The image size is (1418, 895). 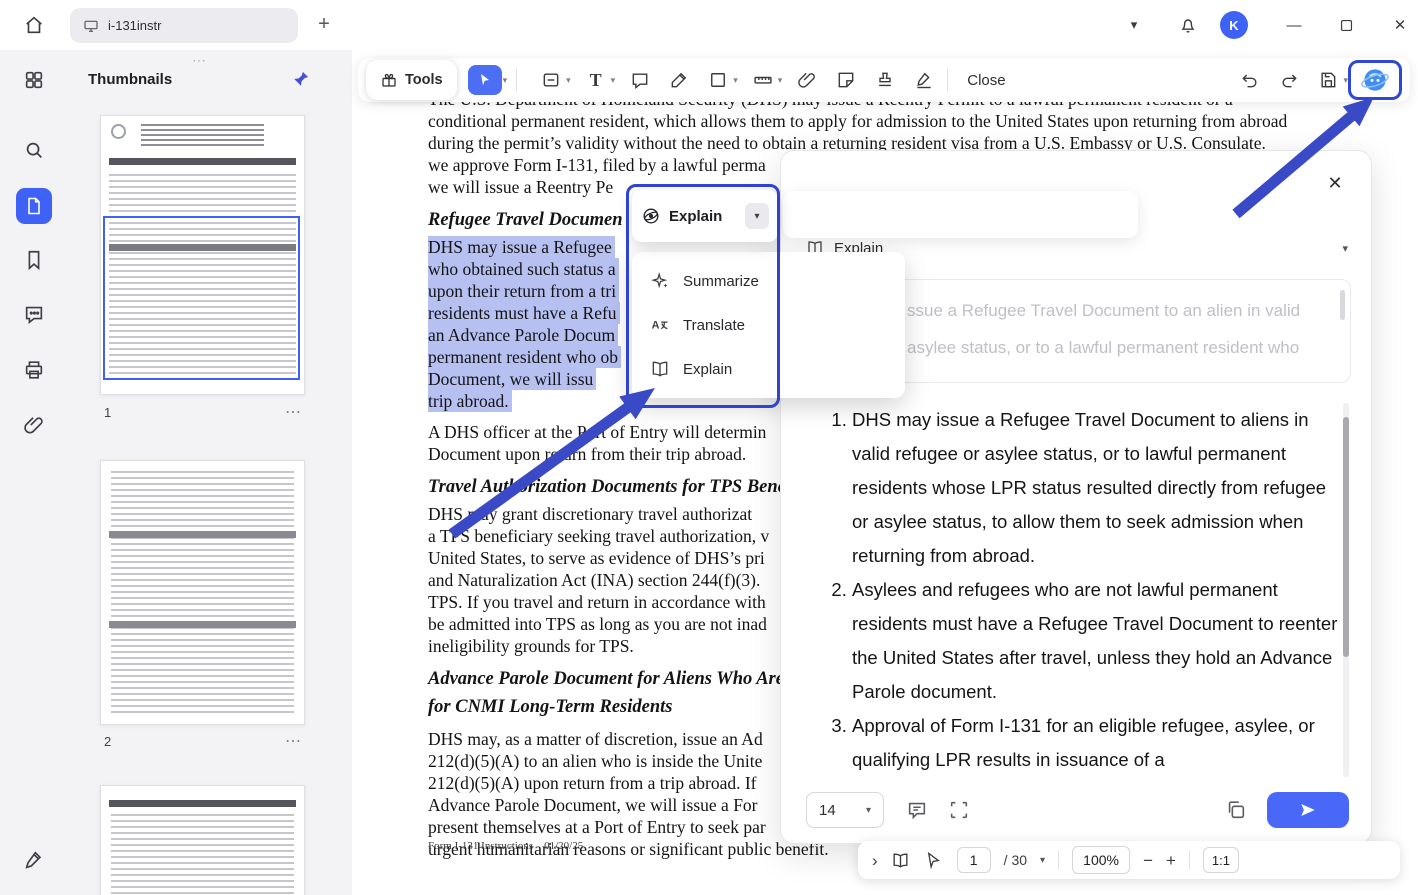 I want to click on select-tool-group: ▾, so click(x=487, y=80).